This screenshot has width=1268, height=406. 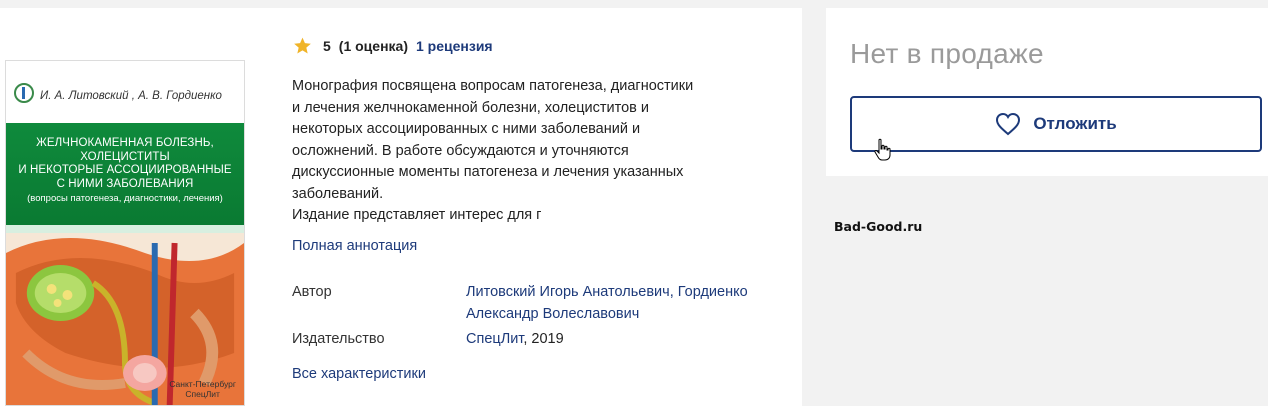 I want to click on cover-title-line: холециститы, so click(x=125, y=156).